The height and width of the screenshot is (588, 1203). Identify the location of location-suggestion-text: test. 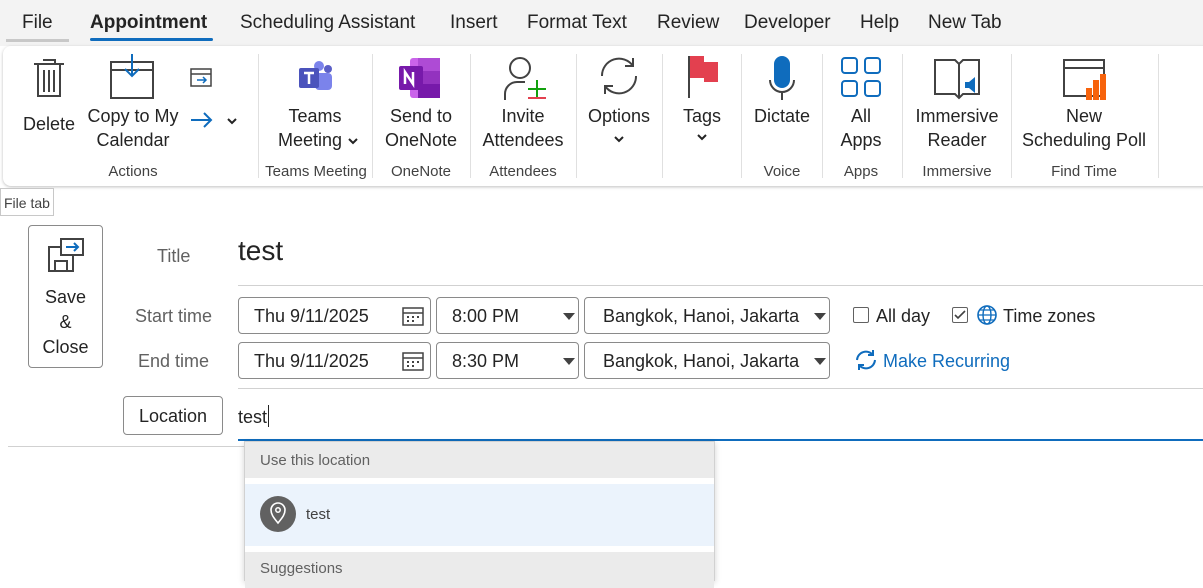
(318, 514).